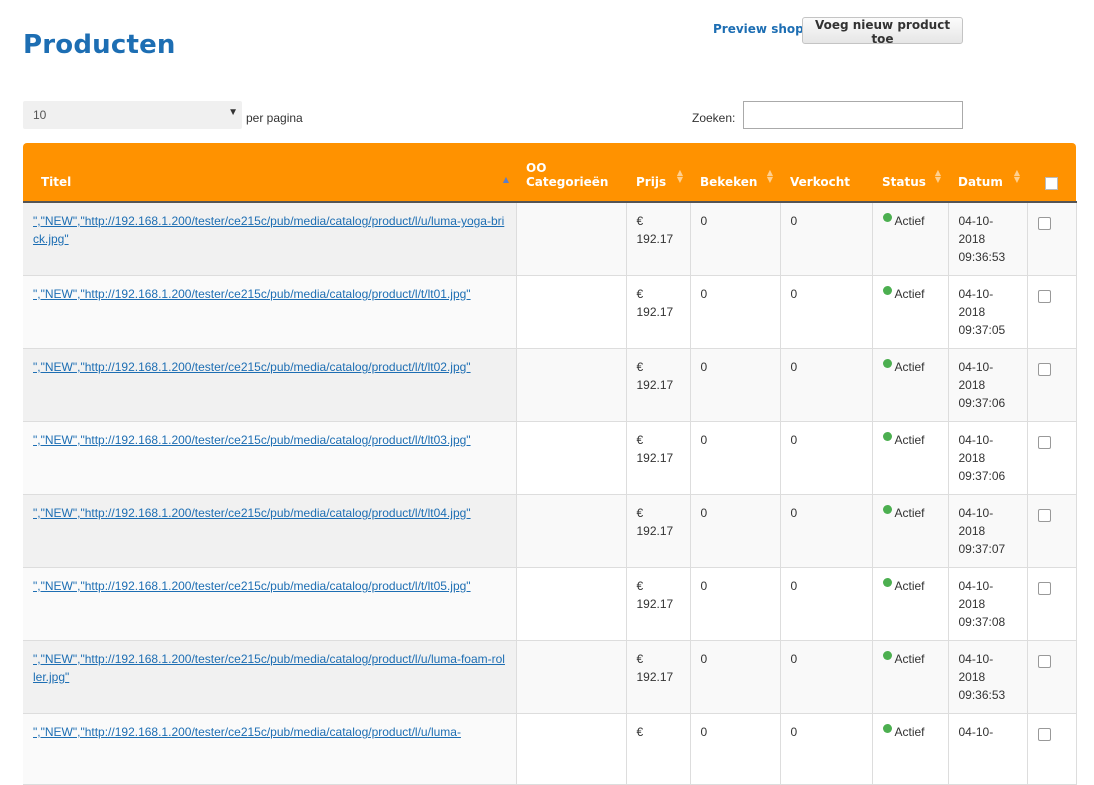  I want to click on column-header-title-label: Titel, so click(56, 182).